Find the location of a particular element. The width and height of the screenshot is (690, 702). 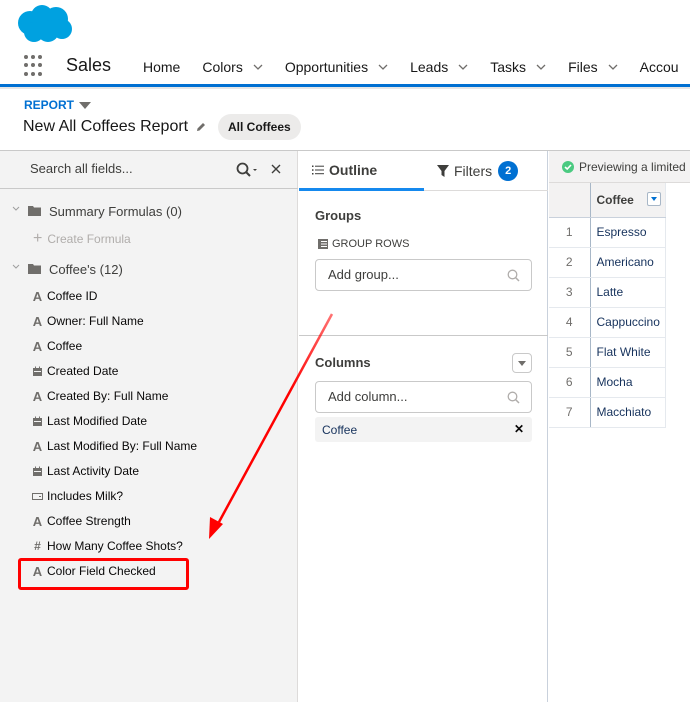

cell-coffee: Cappuccino is located at coordinates (628, 322).